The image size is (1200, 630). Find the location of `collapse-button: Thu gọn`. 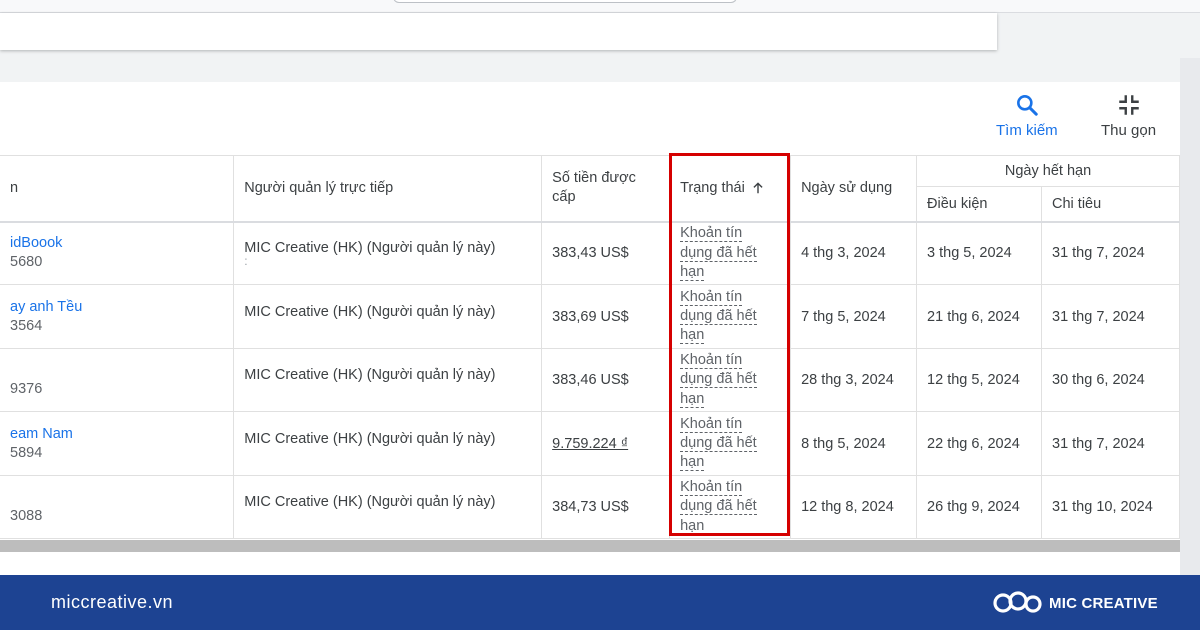

collapse-button: Thu gọn is located at coordinates (1128, 115).